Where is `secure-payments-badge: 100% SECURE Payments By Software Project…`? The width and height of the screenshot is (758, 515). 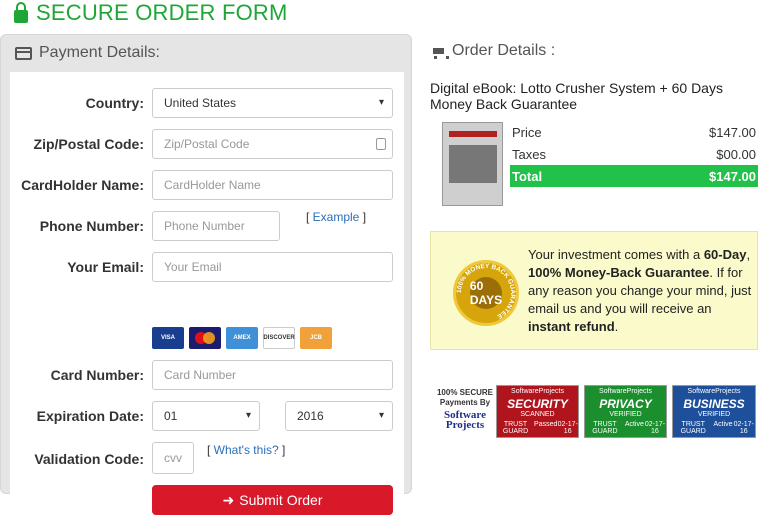 secure-payments-badge: 100% SECURE Payments By Software Project… is located at coordinates (465, 409).